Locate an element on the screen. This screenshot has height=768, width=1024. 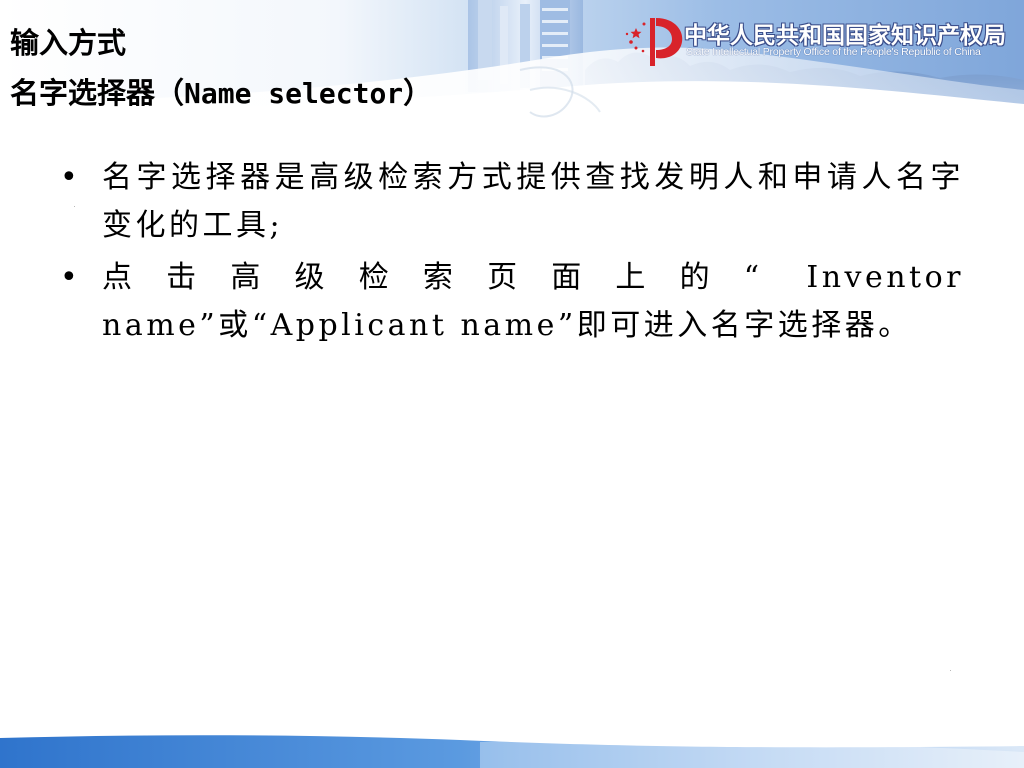
title-line-2-close: ） is located at coordinates (418, 93).